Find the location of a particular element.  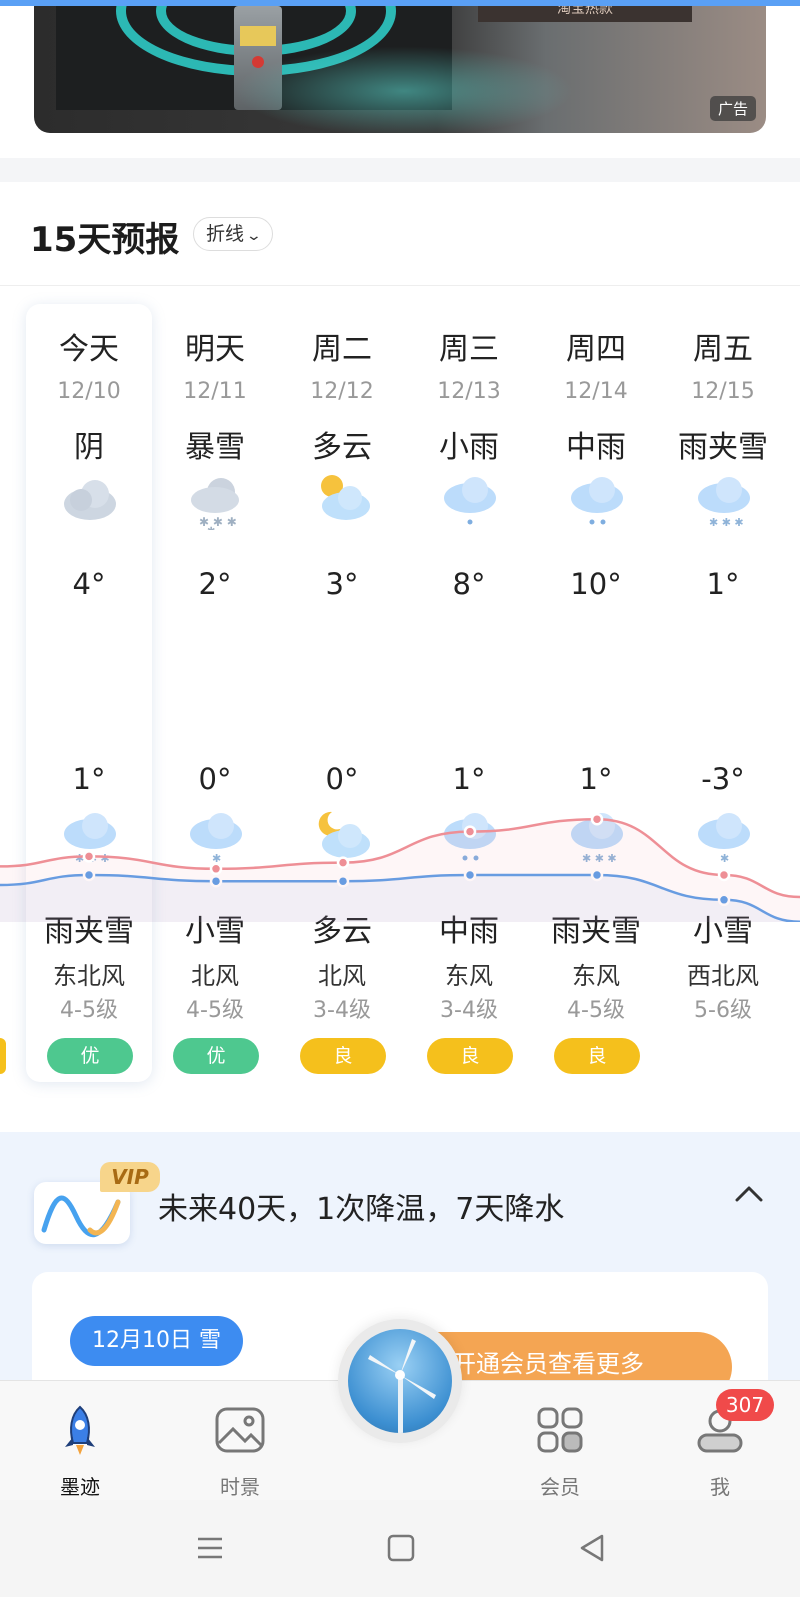

partly-cloudy-day-icon is located at coordinates (345, 497).